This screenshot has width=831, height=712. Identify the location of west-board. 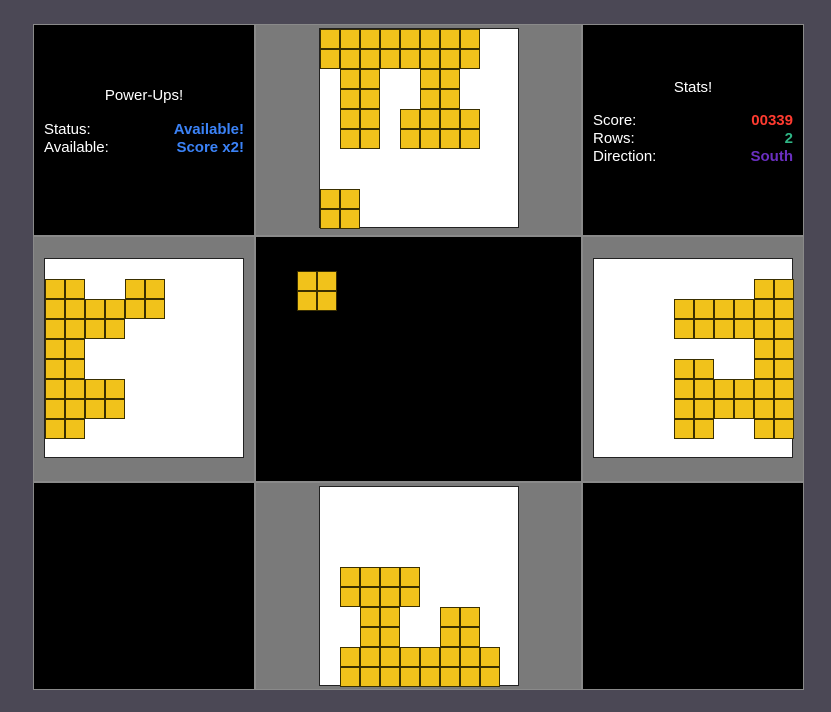
(144, 358).